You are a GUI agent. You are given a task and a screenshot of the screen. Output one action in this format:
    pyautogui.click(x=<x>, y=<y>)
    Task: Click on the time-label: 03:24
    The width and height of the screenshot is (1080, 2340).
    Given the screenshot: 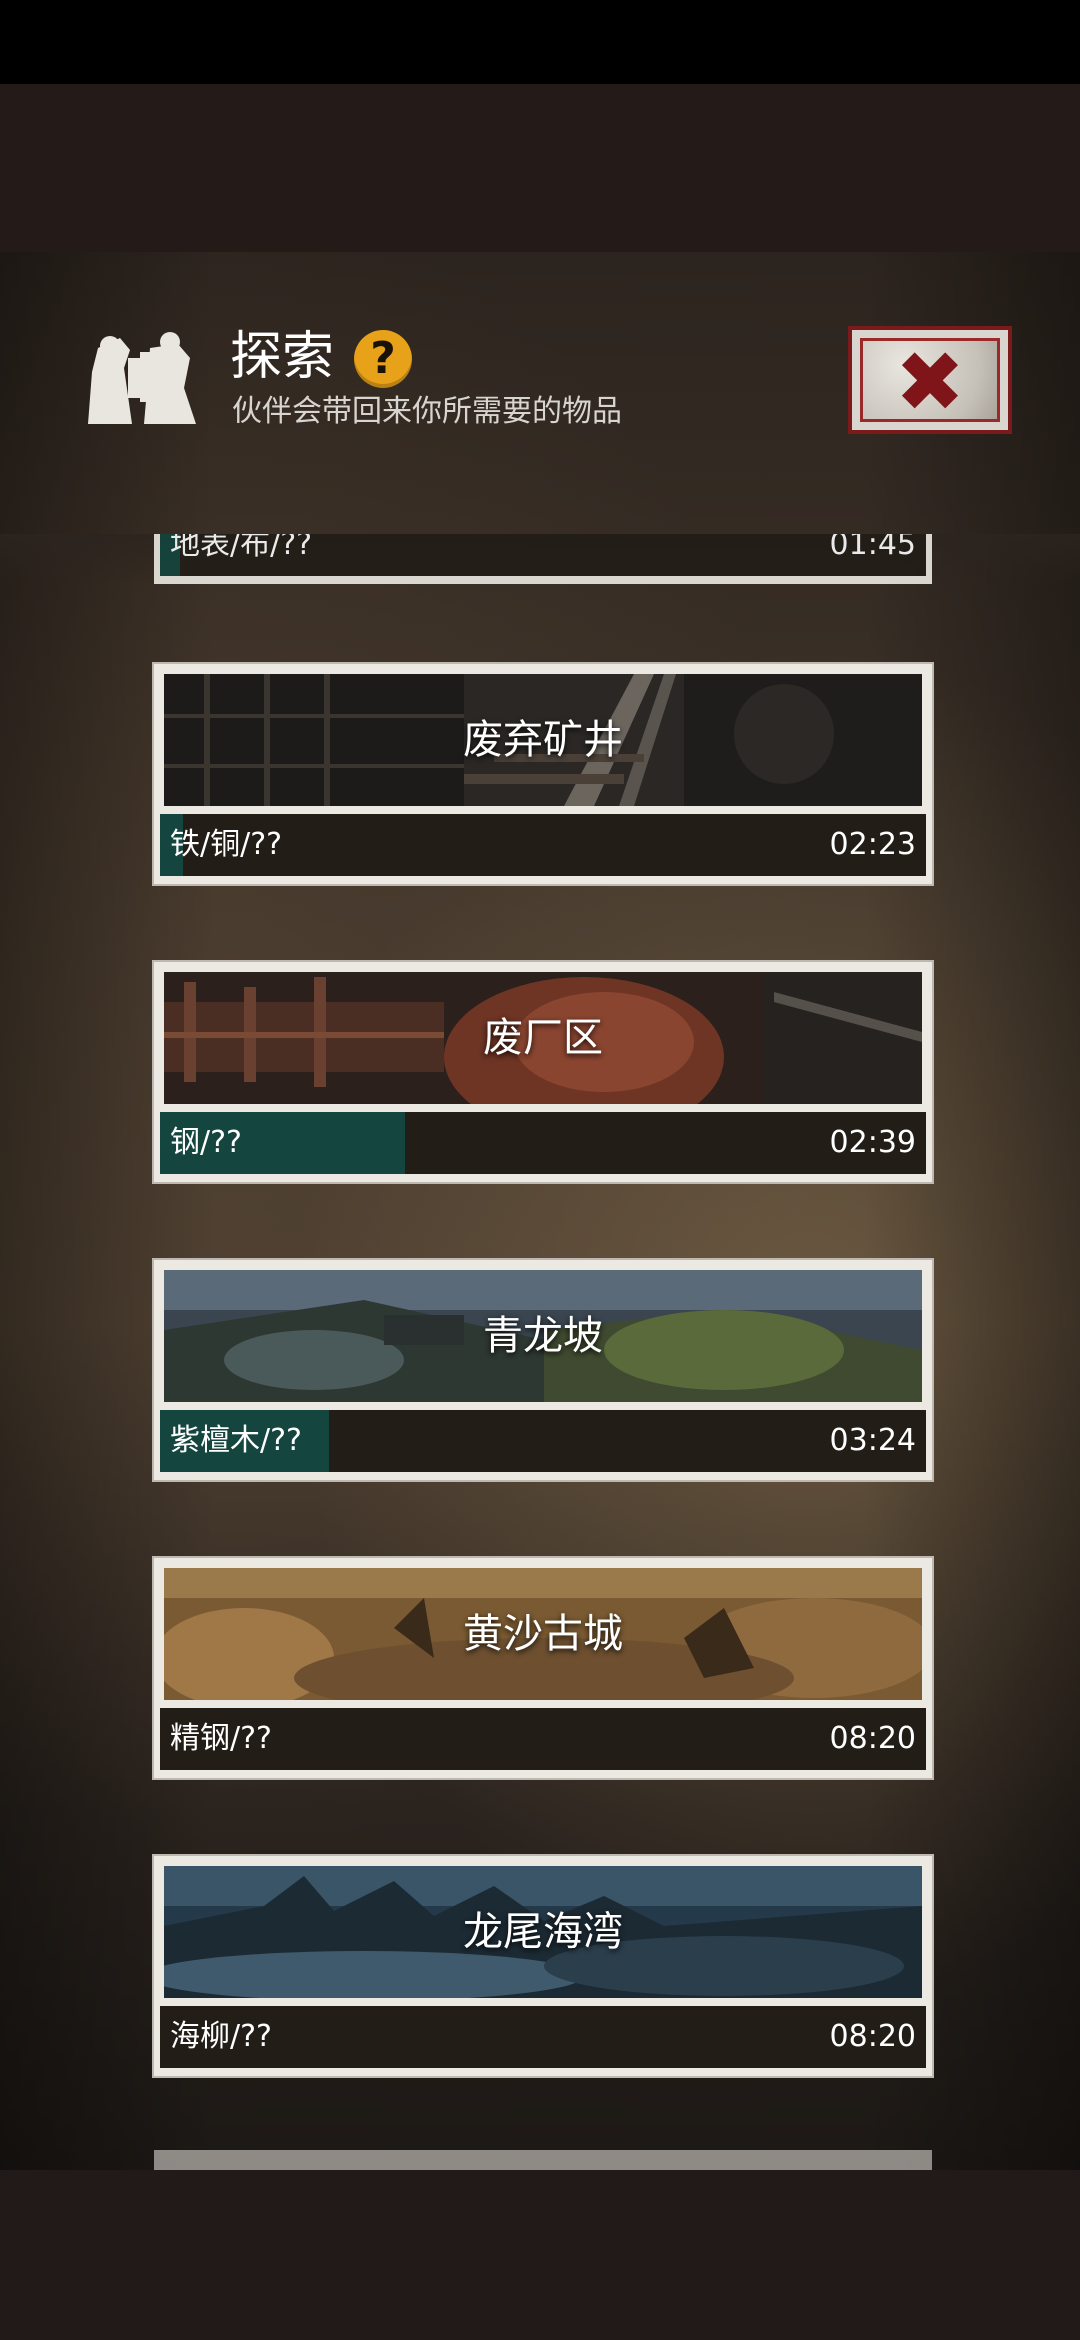 What is the action you would take?
    pyautogui.click(x=872, y=1440)
    